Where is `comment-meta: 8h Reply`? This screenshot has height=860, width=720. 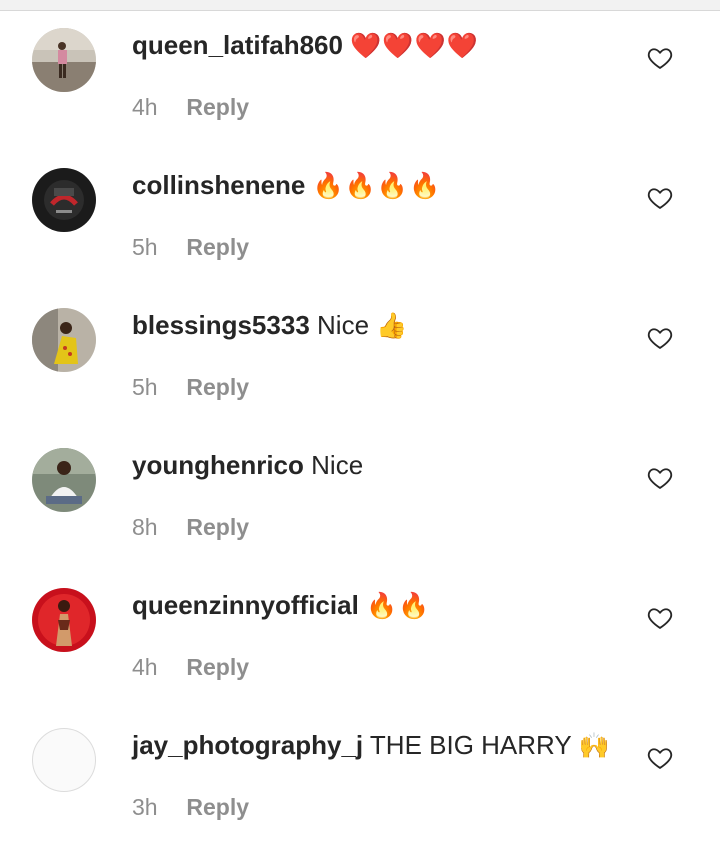 comment-meta: 8h Reply is located at coordinates (190, 527).